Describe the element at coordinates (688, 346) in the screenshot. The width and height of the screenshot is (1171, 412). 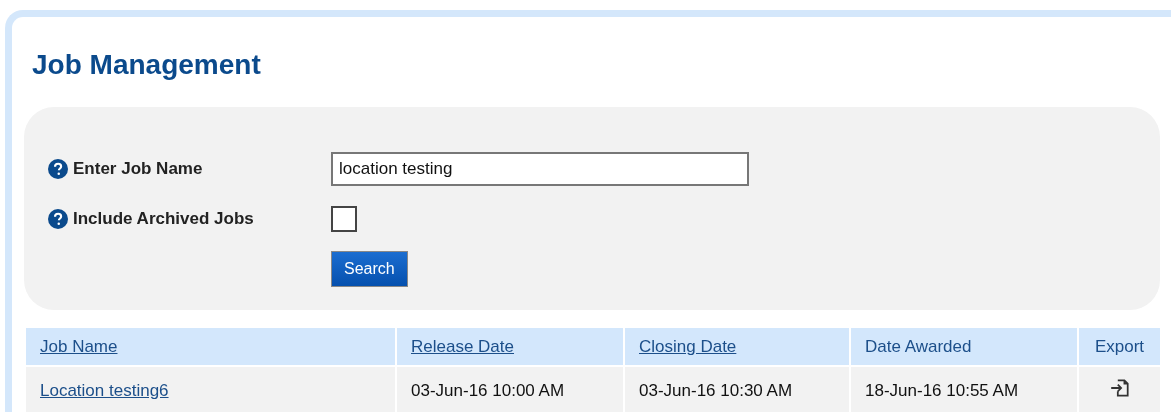
I see `sort-link: Closing Date` at that location.